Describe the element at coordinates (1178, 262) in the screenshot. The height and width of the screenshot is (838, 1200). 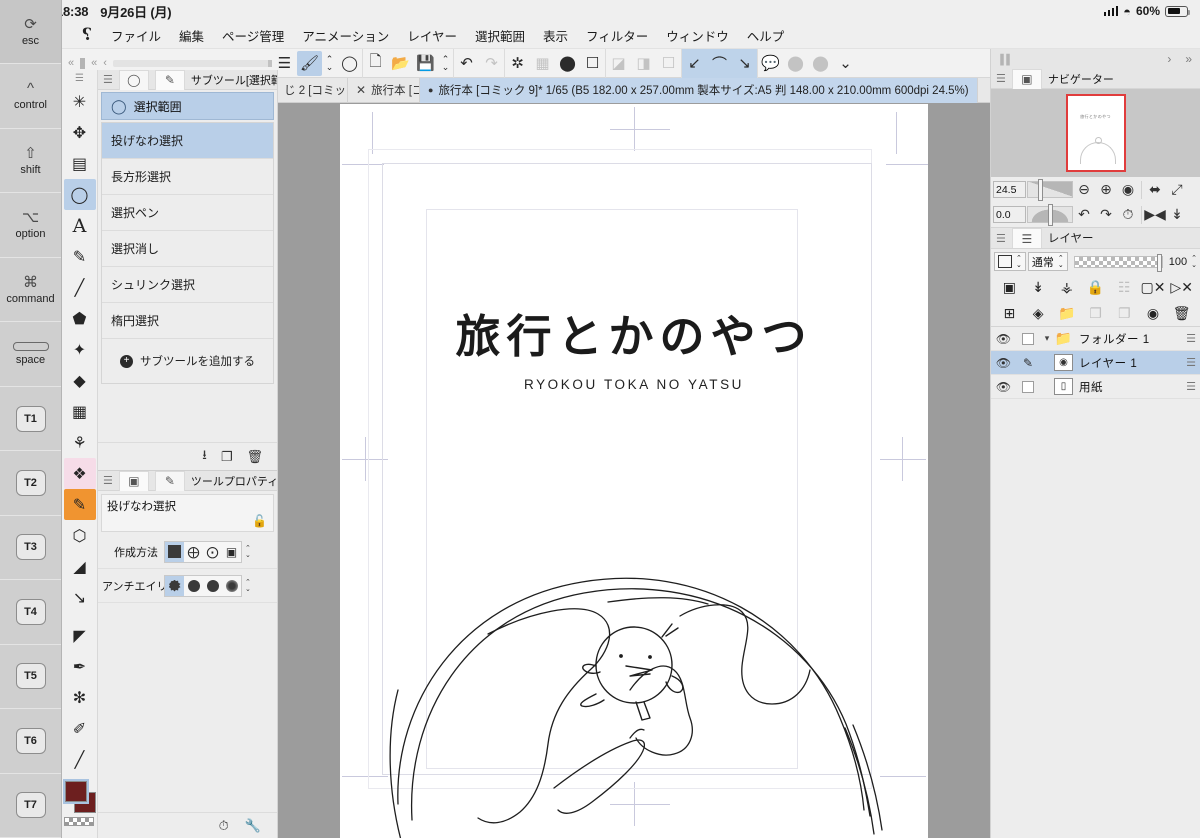
I see `opacity-value: 100` at that location.